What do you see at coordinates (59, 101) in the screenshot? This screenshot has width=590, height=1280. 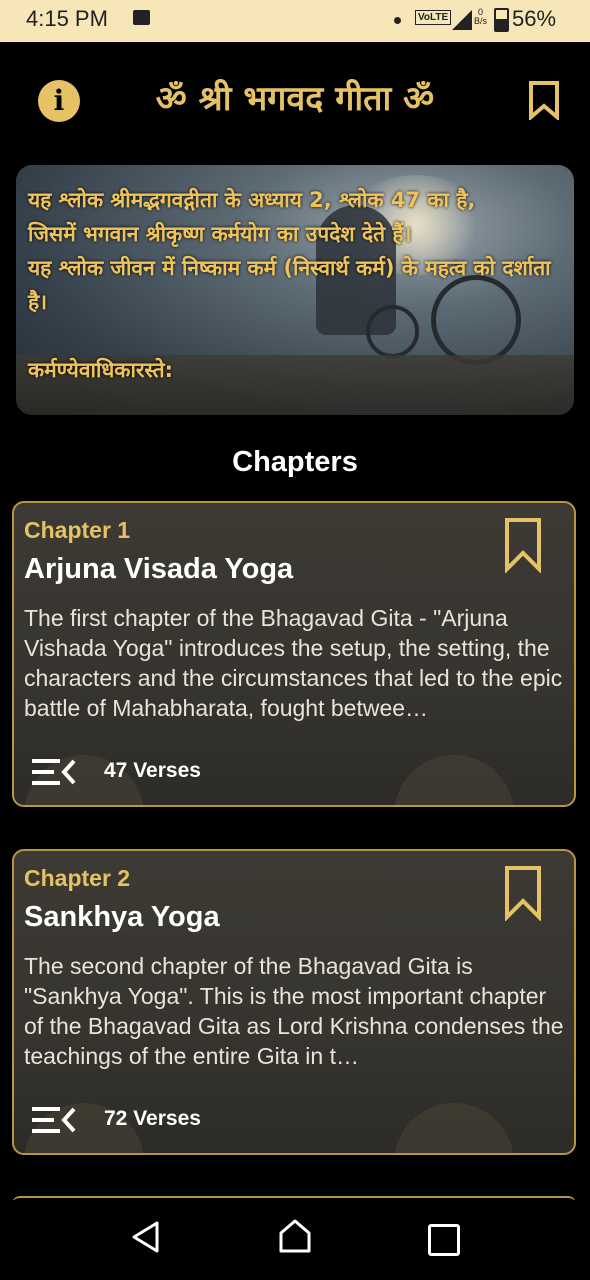 I see `info-icon: i` at bounding box center [59, 101].